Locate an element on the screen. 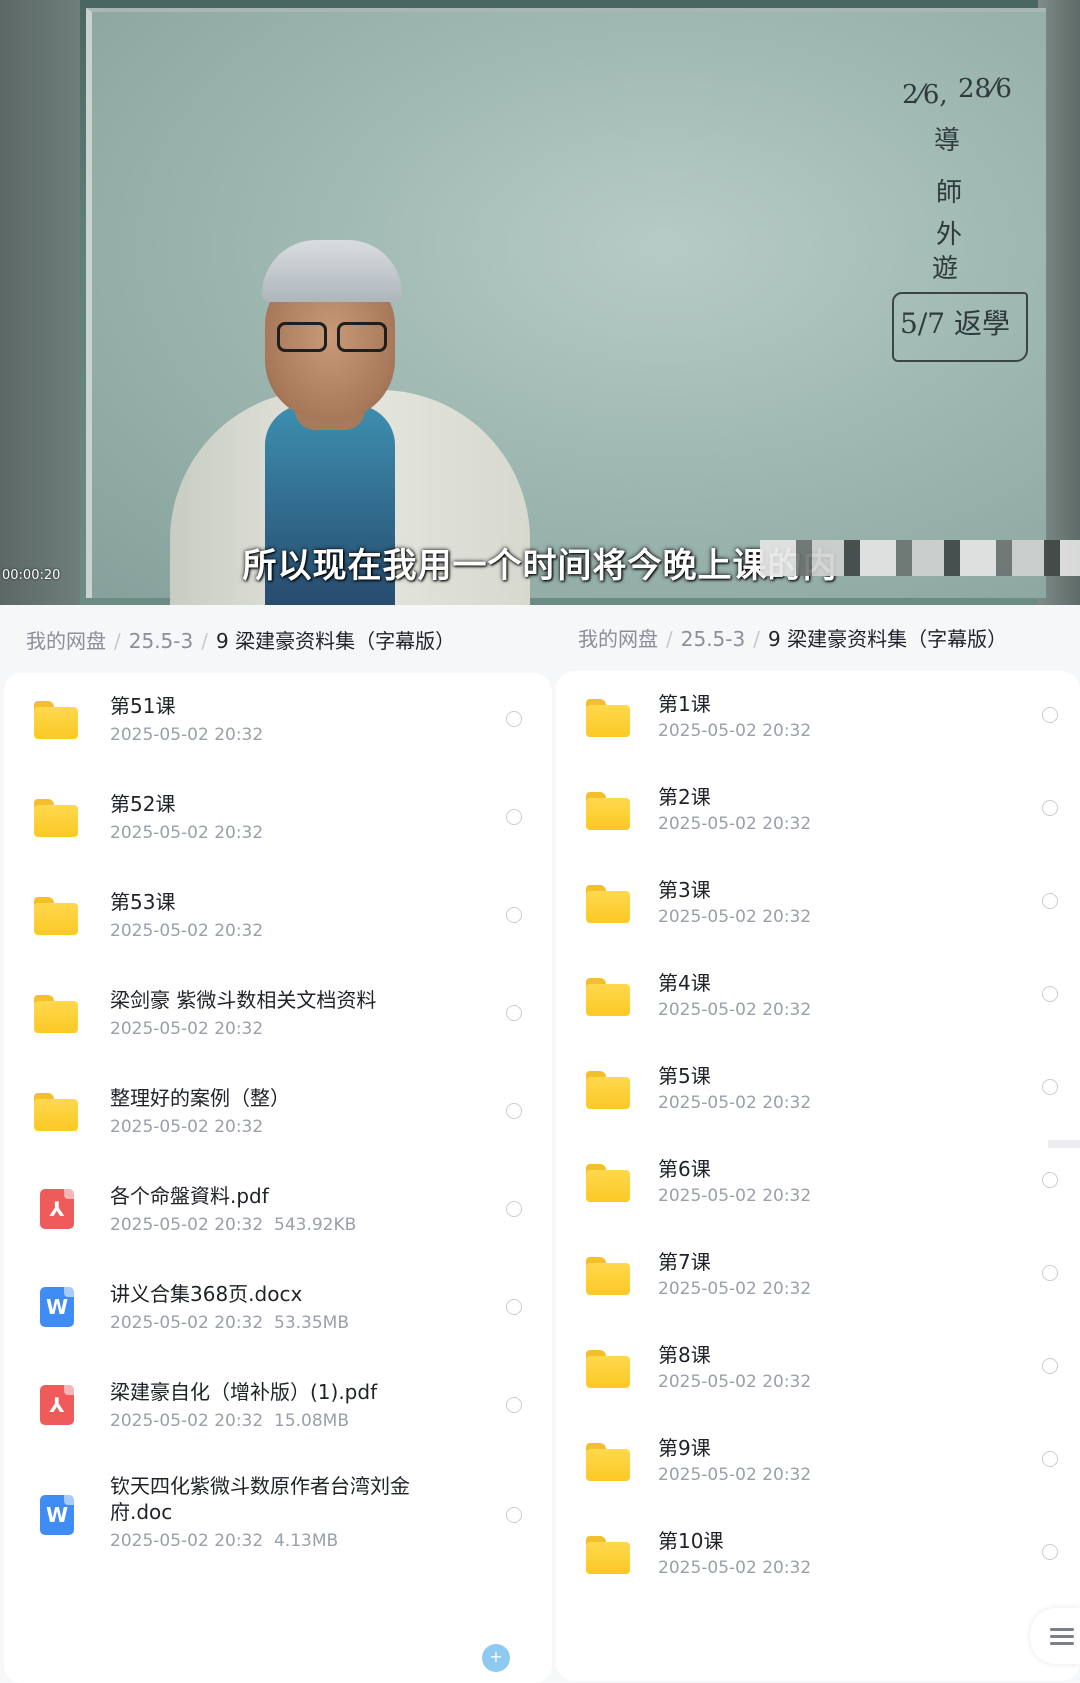 This screenshot has height=1683, width=1080. list-item: 第2课 2025-05-02 20:32 is located at coordinates (818, 810).